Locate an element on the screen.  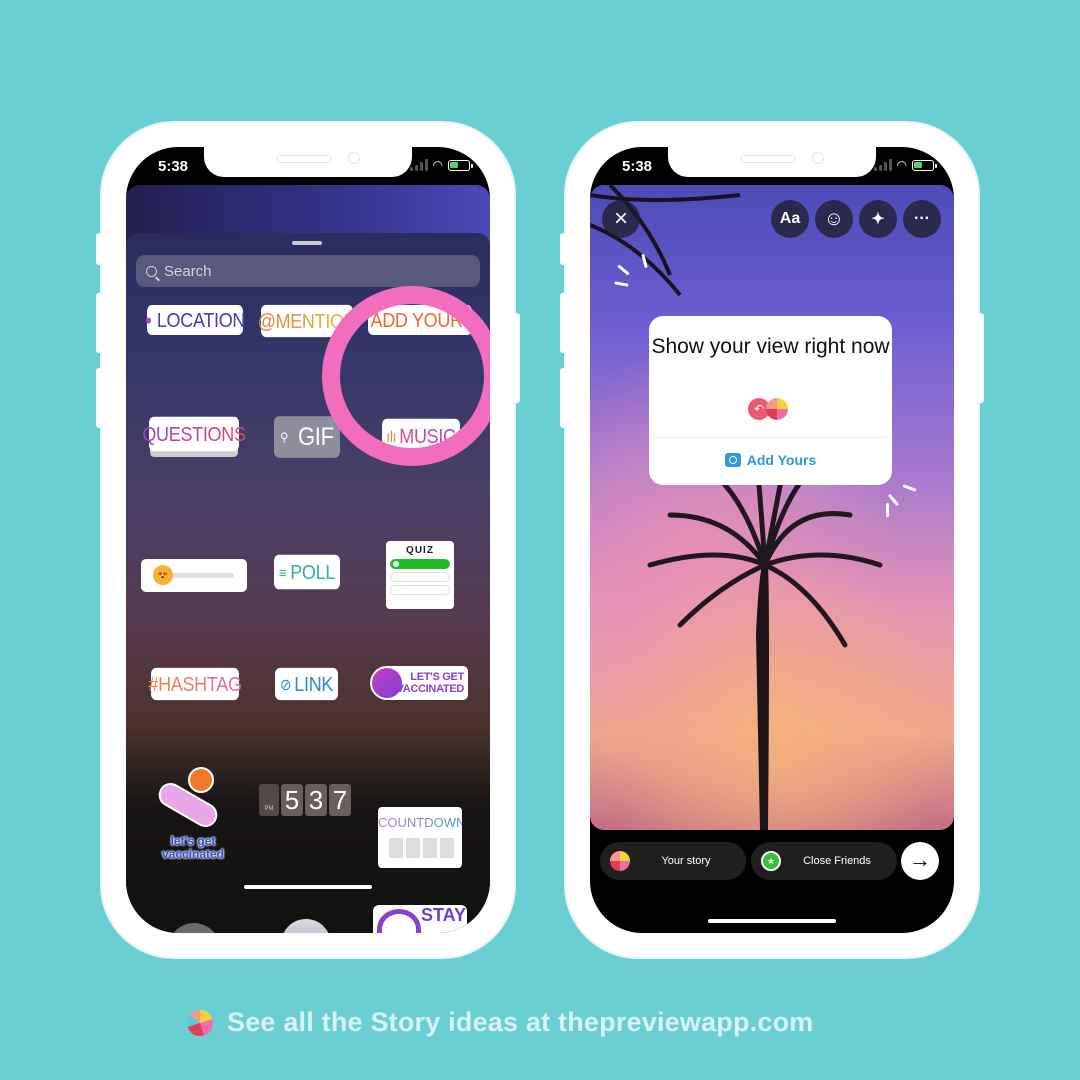
close-icon: × is located at coordinates (620, 218).